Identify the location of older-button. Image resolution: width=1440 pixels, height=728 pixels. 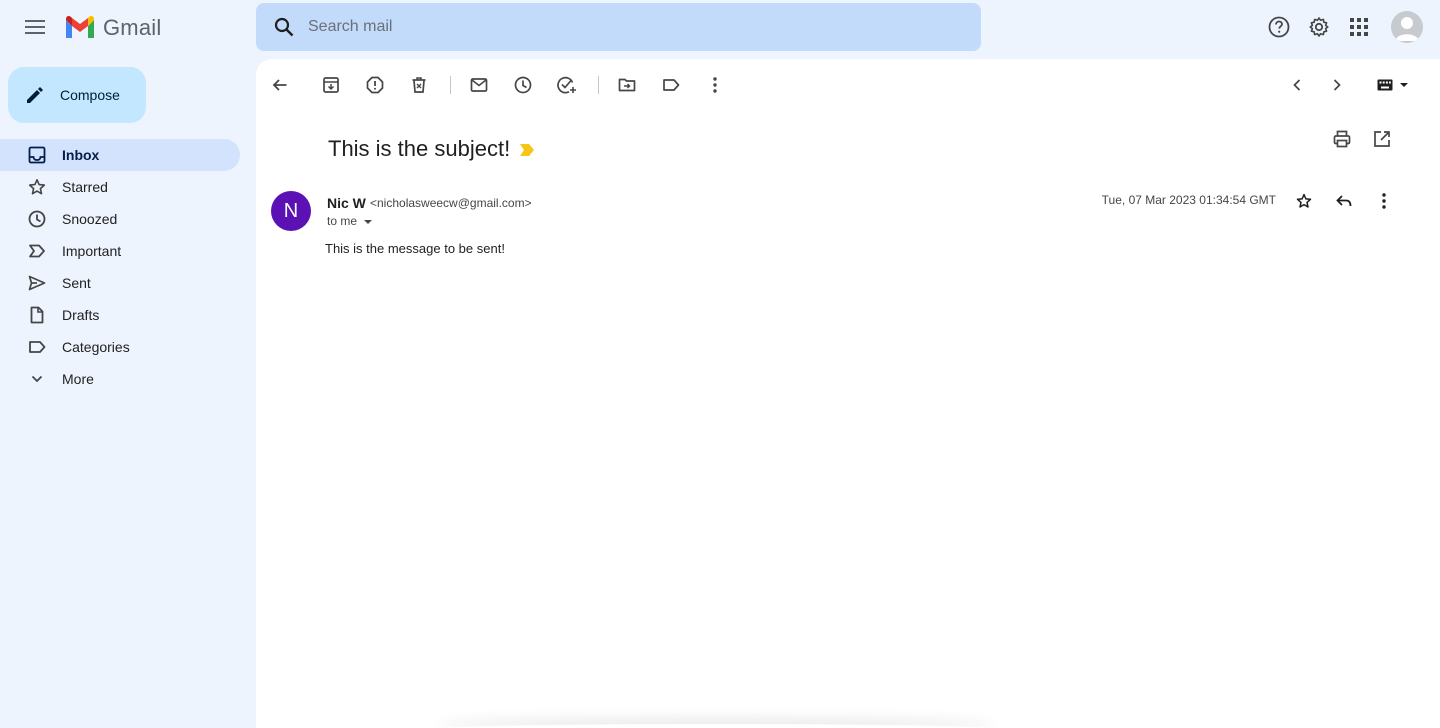
(1337, 85).